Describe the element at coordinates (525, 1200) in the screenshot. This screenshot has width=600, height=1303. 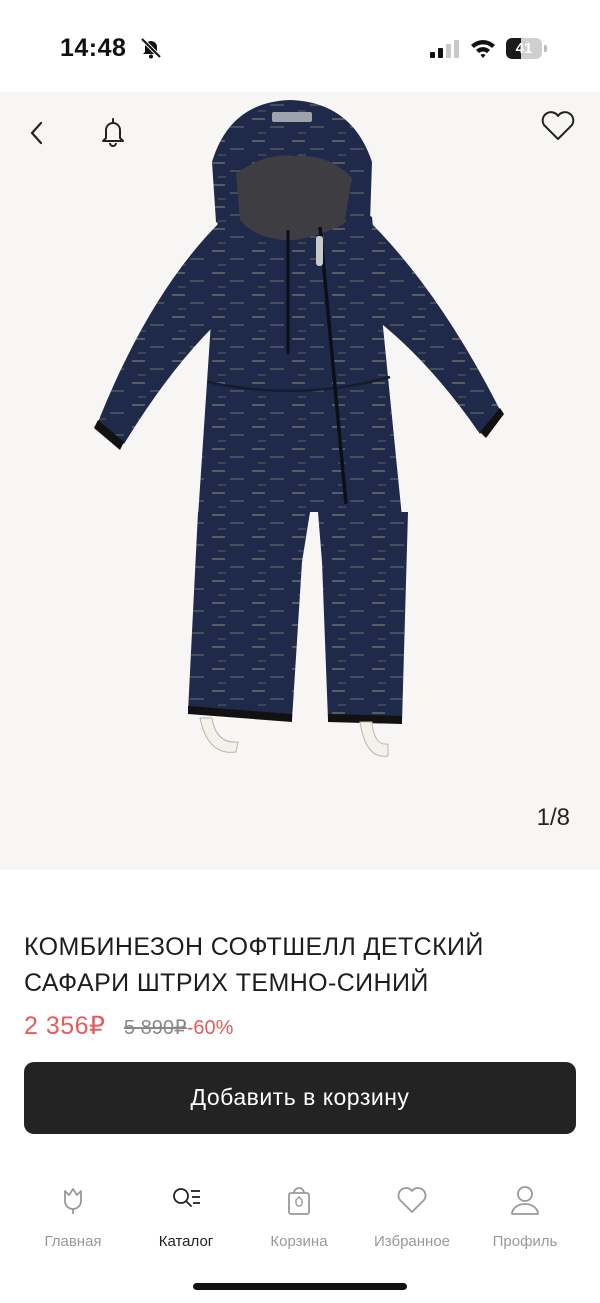
I see `user-icon` at that location.